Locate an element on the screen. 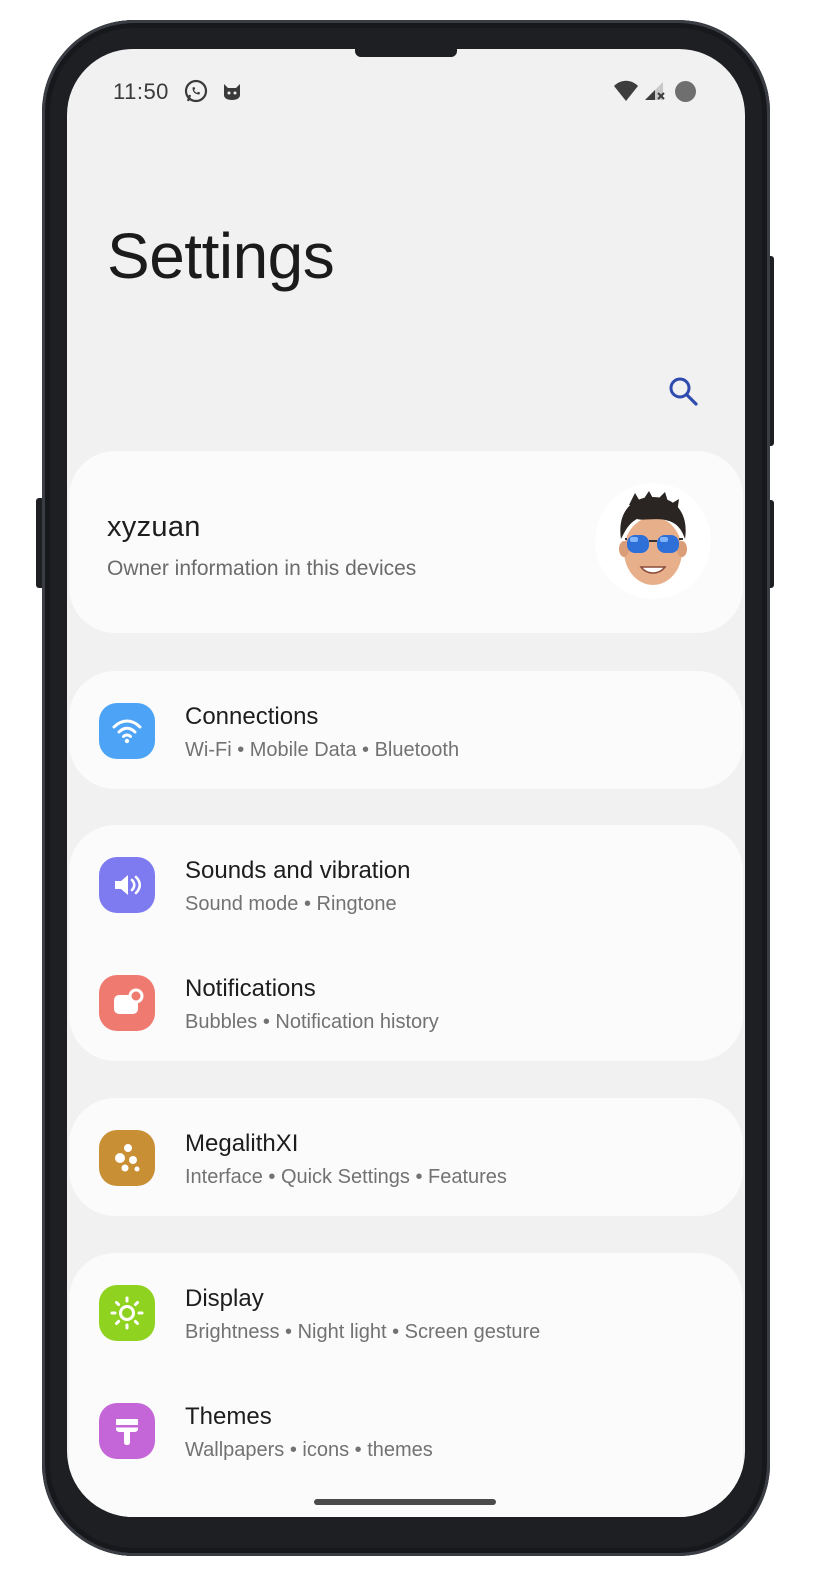  settings-item-title: Notifications is located at coordinates (250, 988).